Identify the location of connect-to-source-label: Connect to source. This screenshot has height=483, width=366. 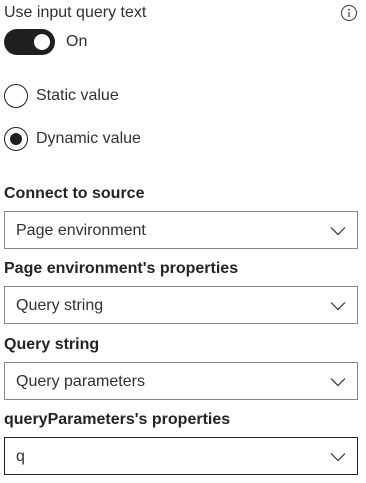
(74, 193).